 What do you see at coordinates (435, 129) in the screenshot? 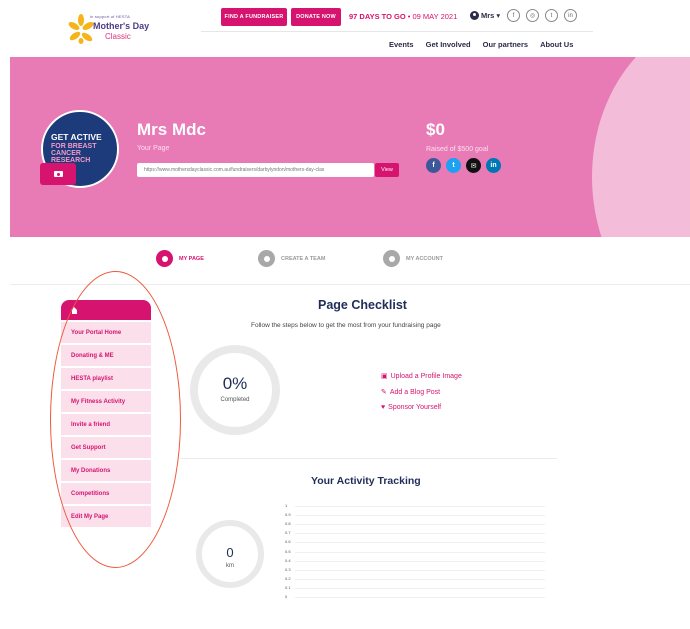
I see `raised-amount: $0` at bounding box center [435, 129].